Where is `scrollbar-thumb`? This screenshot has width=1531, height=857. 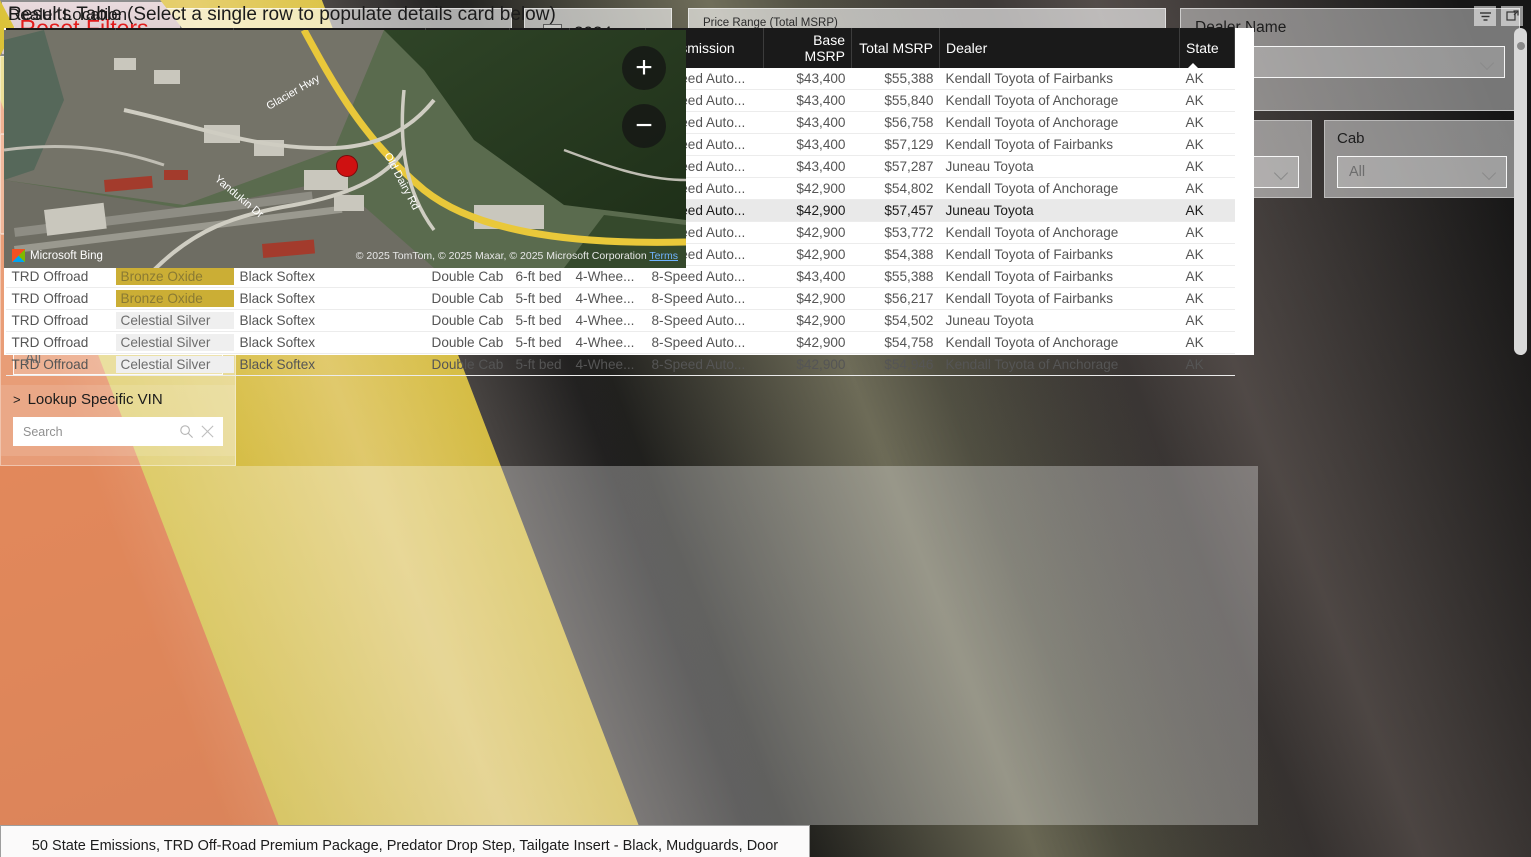 scrollbar-thumb is located at coordinates (1520, 46).